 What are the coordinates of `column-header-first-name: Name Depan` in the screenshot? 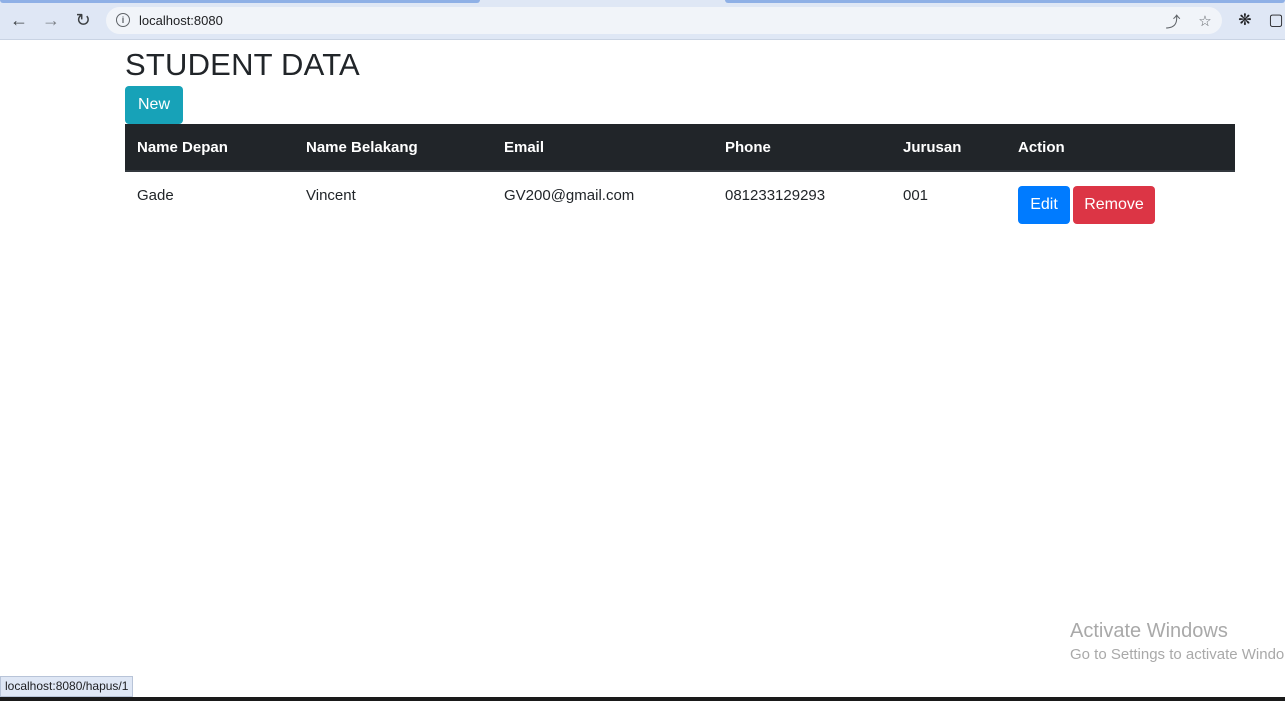 It's located at (209, 148).